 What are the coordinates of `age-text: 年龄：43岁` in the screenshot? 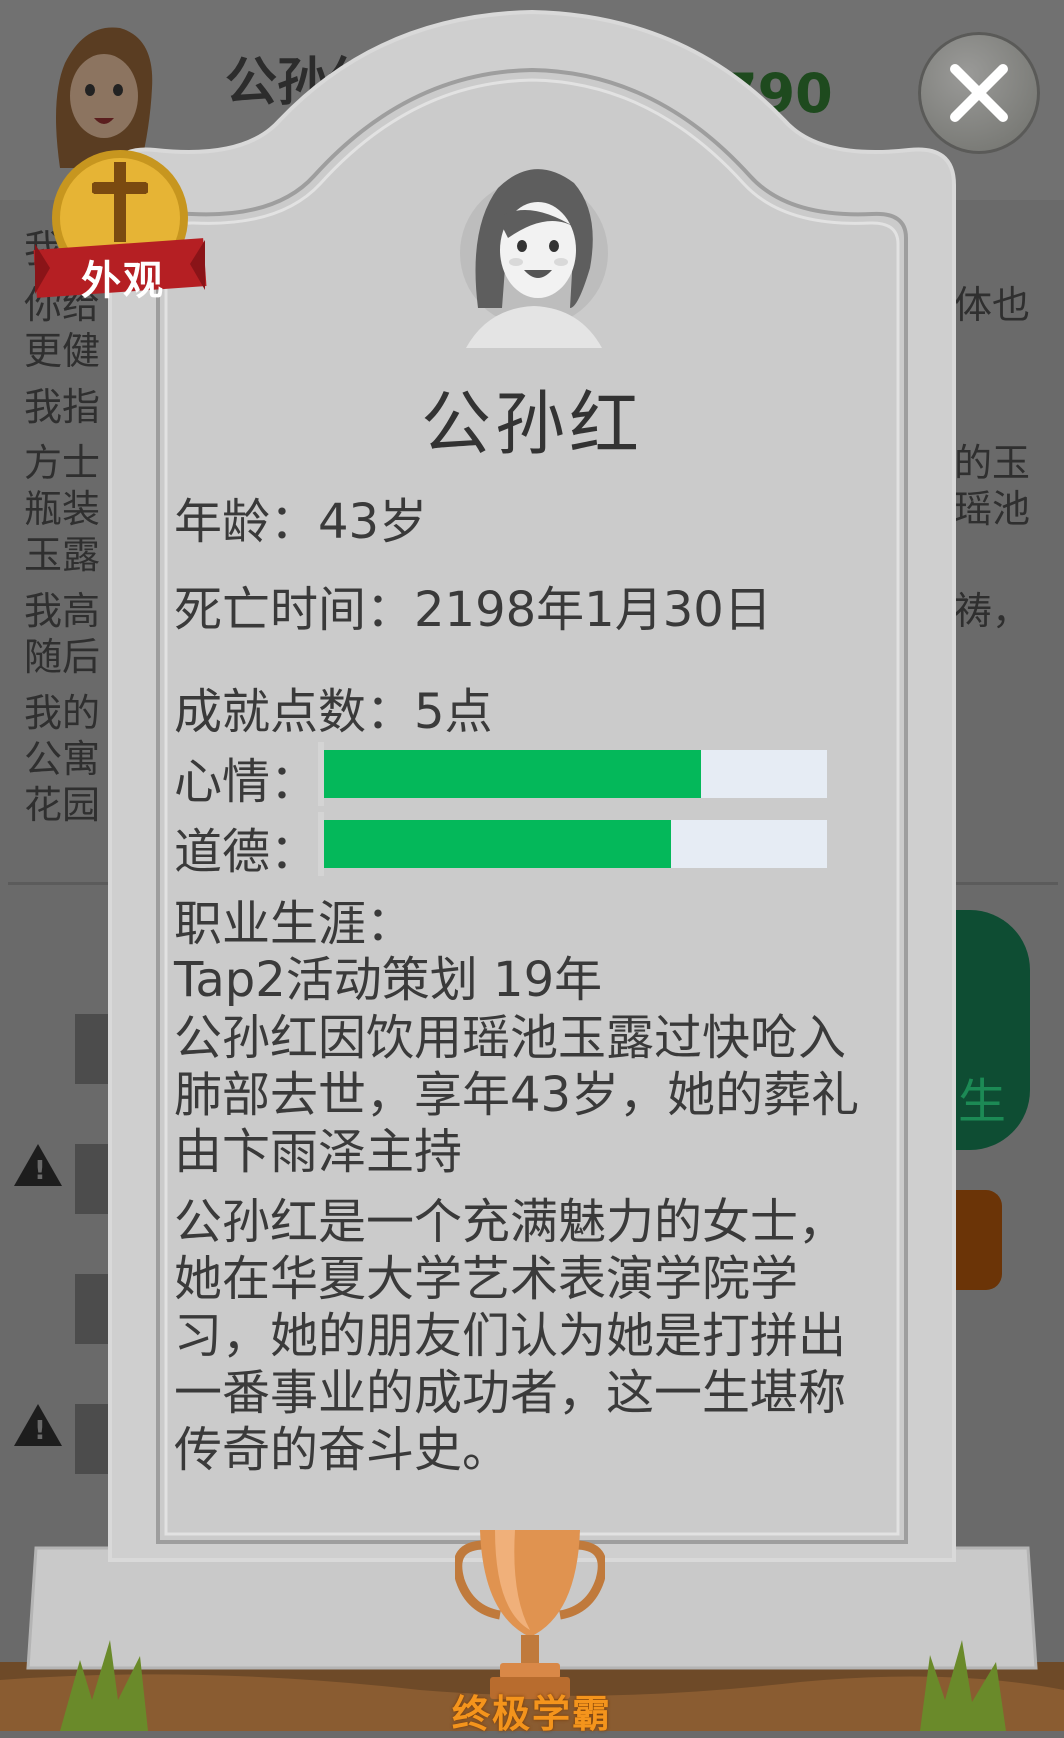 It's located at (301, 522).